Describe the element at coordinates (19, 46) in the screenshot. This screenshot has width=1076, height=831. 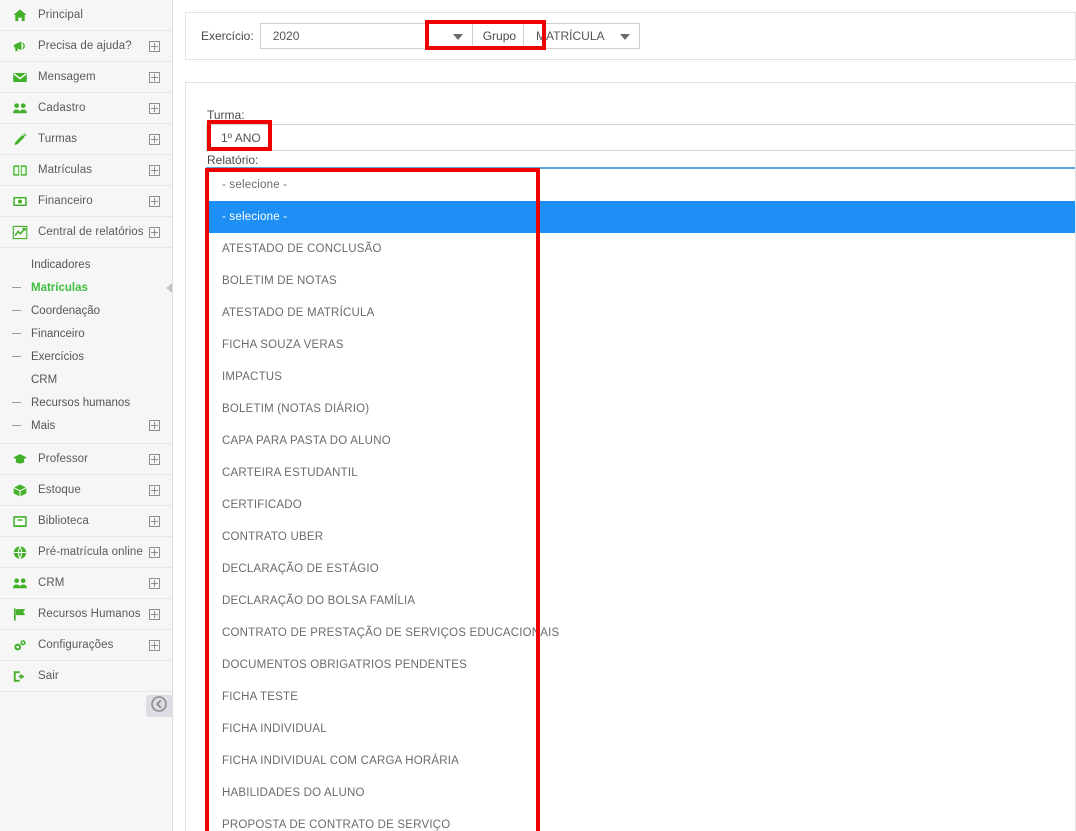
I see `megaphone-icon` at that location.